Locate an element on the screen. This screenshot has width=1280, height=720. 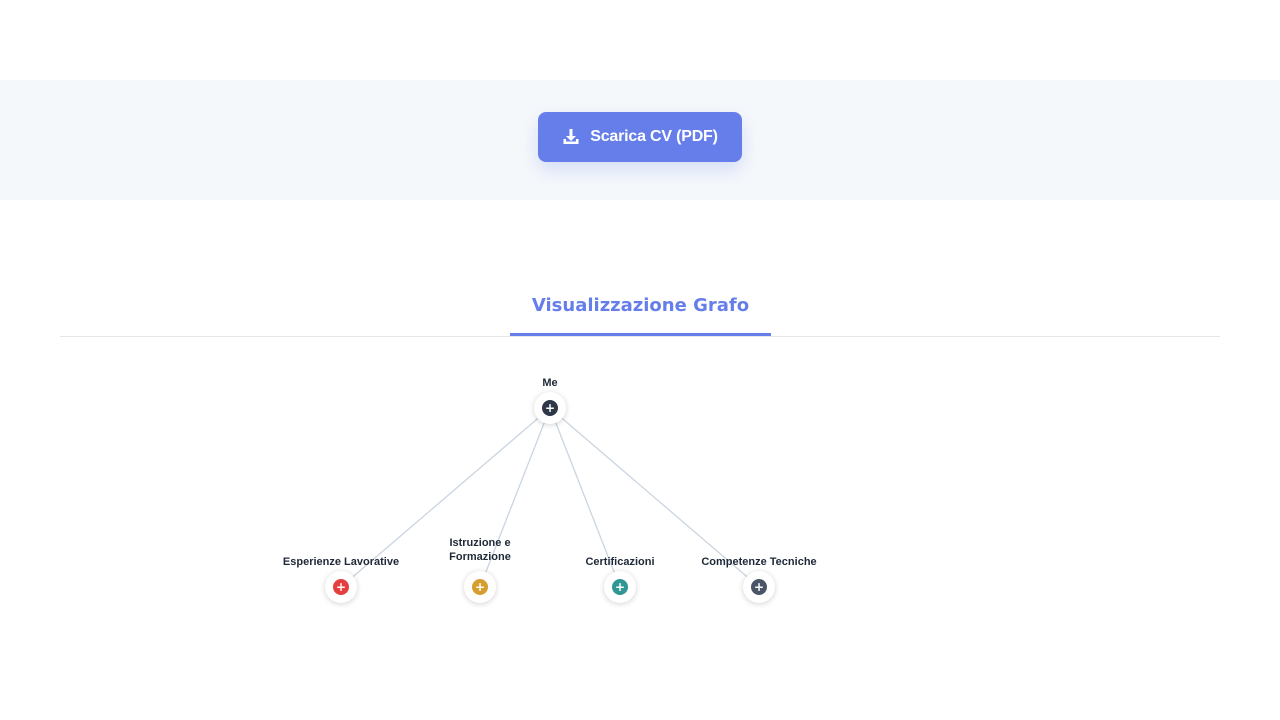
node-label-esperienze: Esperienze Lavorative is located at coordinates (341, 562).